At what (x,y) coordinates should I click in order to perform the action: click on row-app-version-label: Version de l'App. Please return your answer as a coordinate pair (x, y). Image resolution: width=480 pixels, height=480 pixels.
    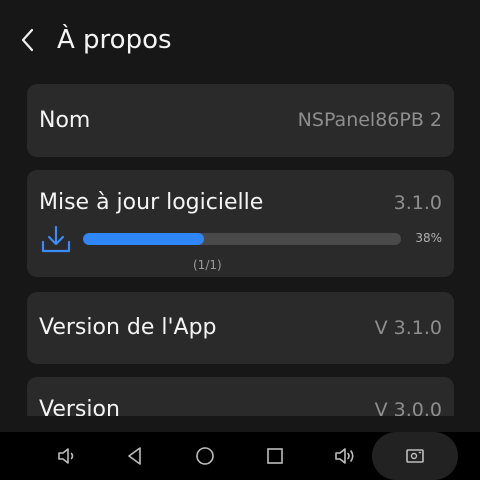
    Looking at the image, I should click on (128, 327).